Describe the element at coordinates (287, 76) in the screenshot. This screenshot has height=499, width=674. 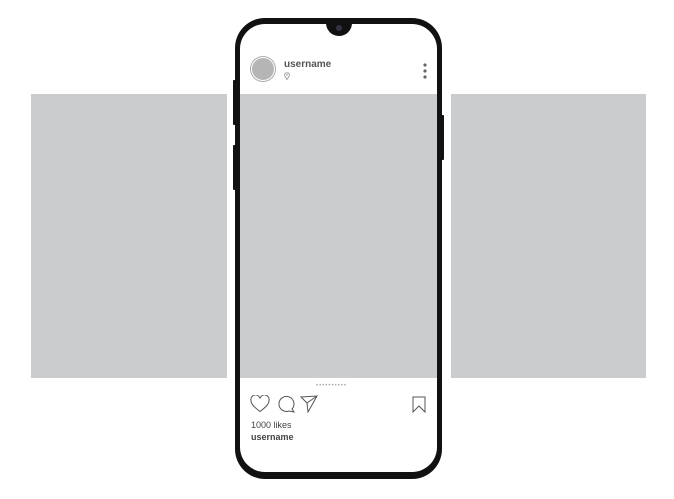
I see `location-pin-icon` at that location.